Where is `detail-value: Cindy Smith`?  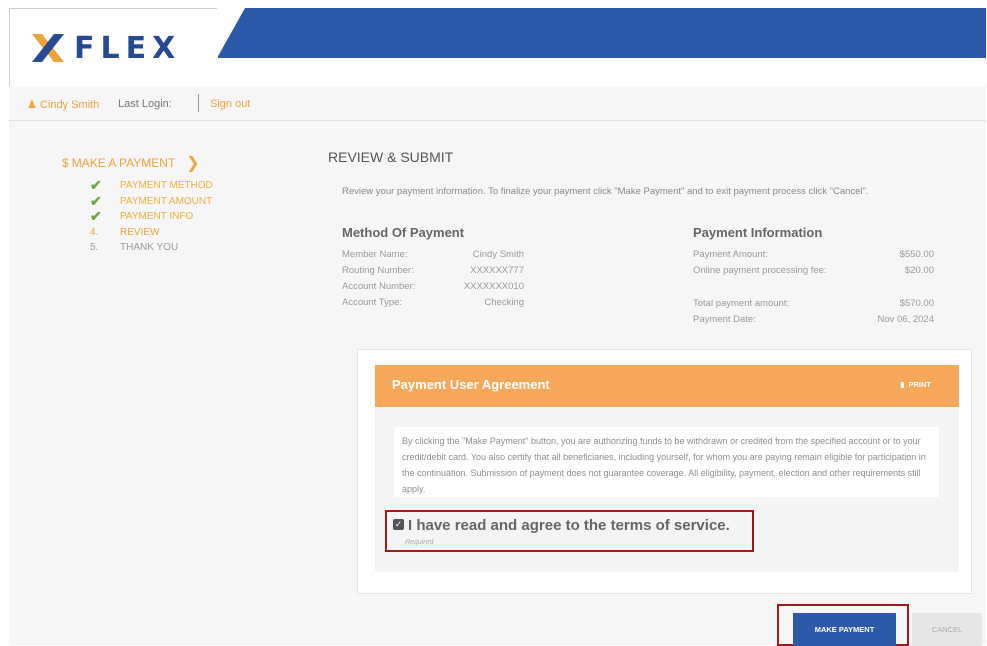 detail-value: Cindy Smith is located at coordinates (498, 254).